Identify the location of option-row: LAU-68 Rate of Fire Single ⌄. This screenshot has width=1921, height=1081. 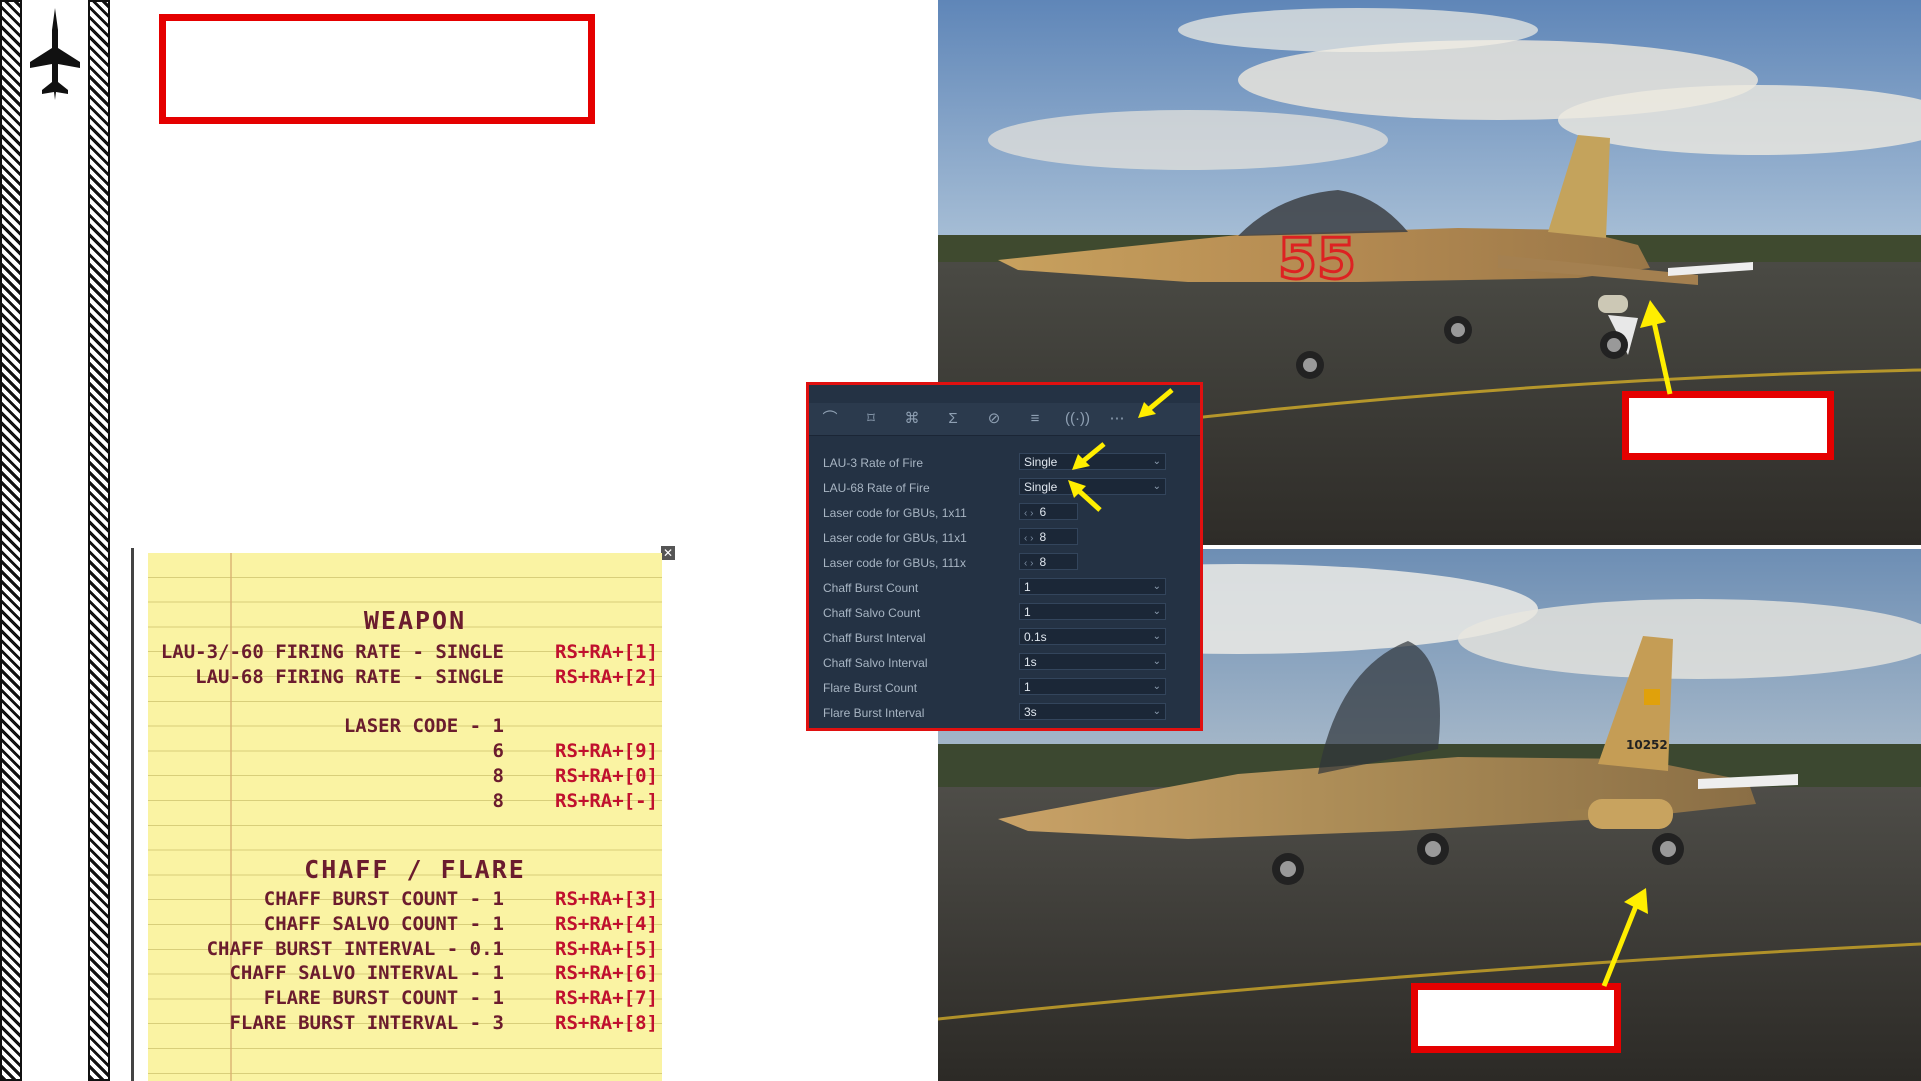
(1008, 488).